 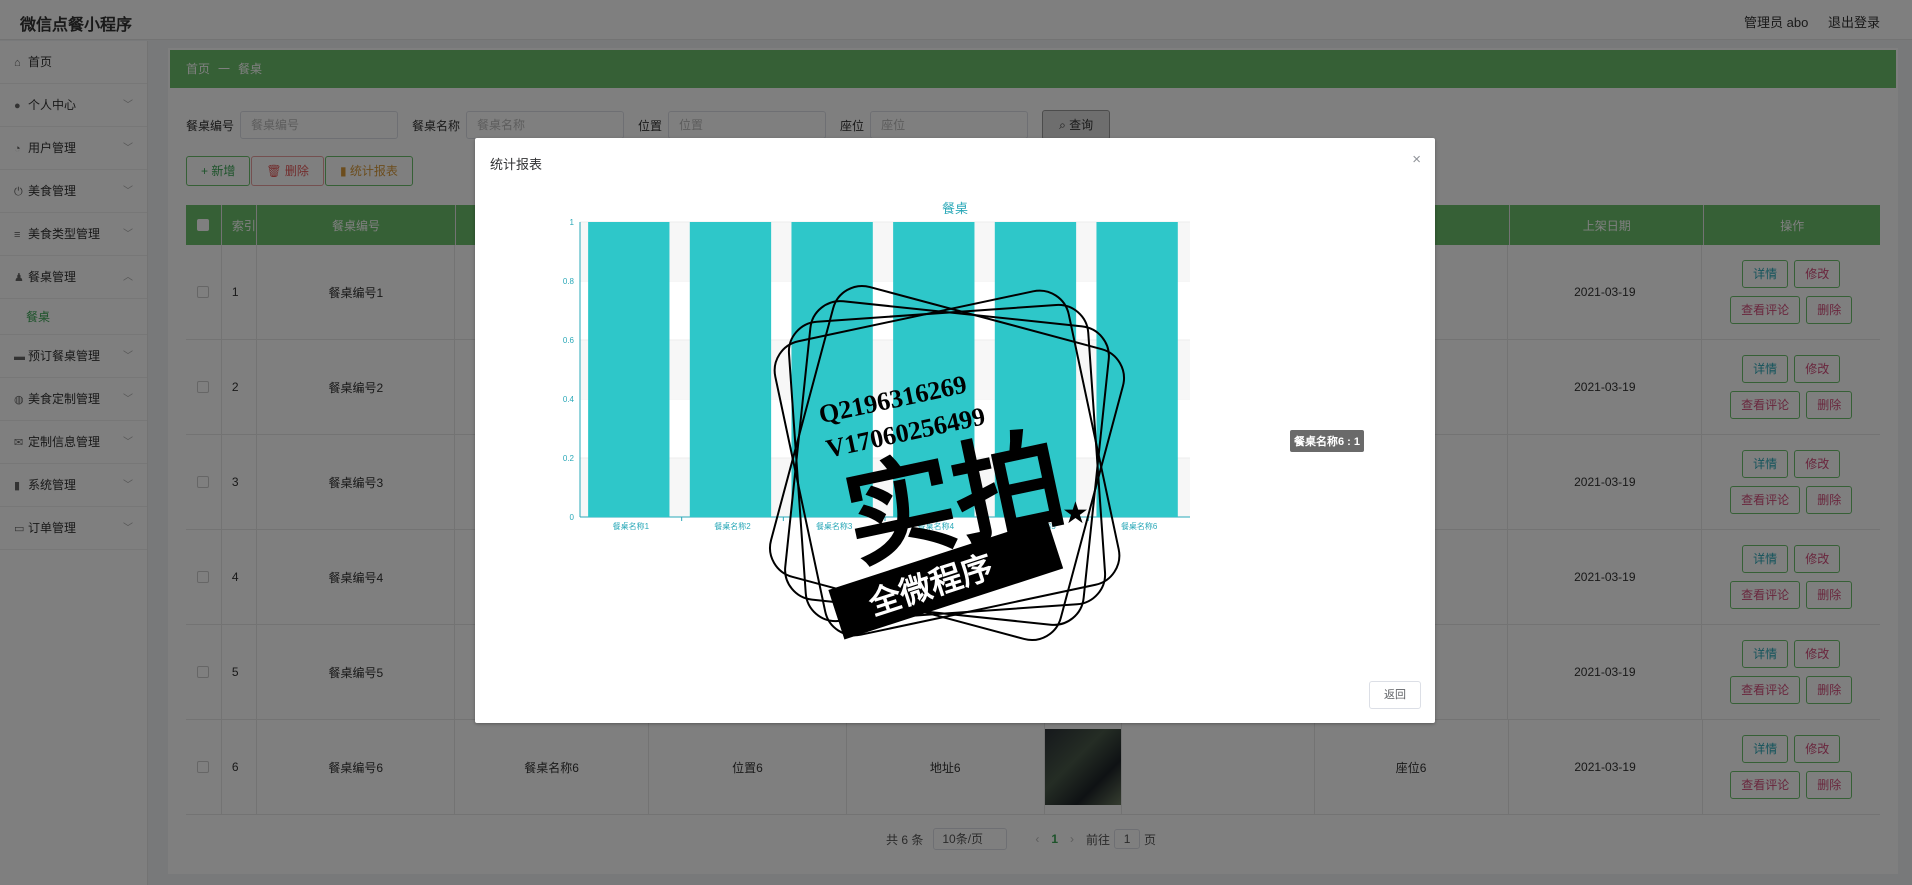 What do you see at coordinates (1416, 159) in the screenshot?
I see `close-icon: ×` at bounding box center [1416, 159].